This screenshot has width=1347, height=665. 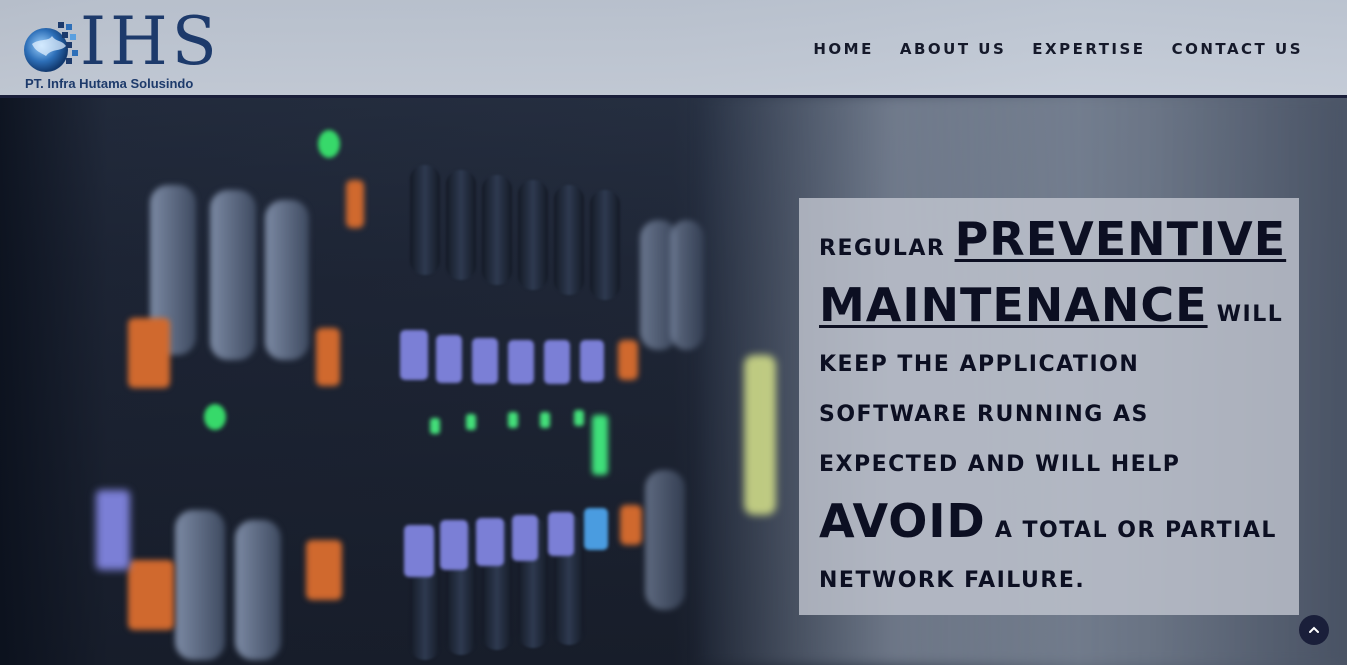 What do you see at coordinates (760, 435) in the screenshot?
I see `yellow-light` at bounding box center [760, 435].